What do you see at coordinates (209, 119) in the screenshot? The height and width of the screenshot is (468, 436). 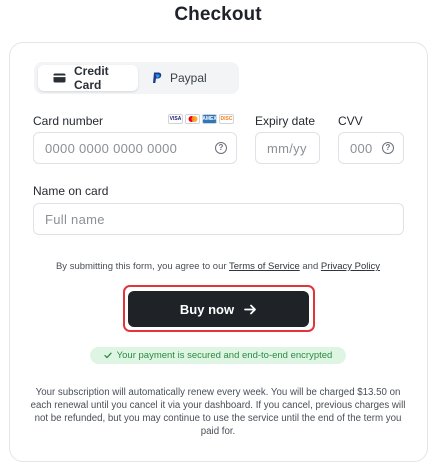 I see `amex-icon: AMEX` at bounding box center [209, 119].